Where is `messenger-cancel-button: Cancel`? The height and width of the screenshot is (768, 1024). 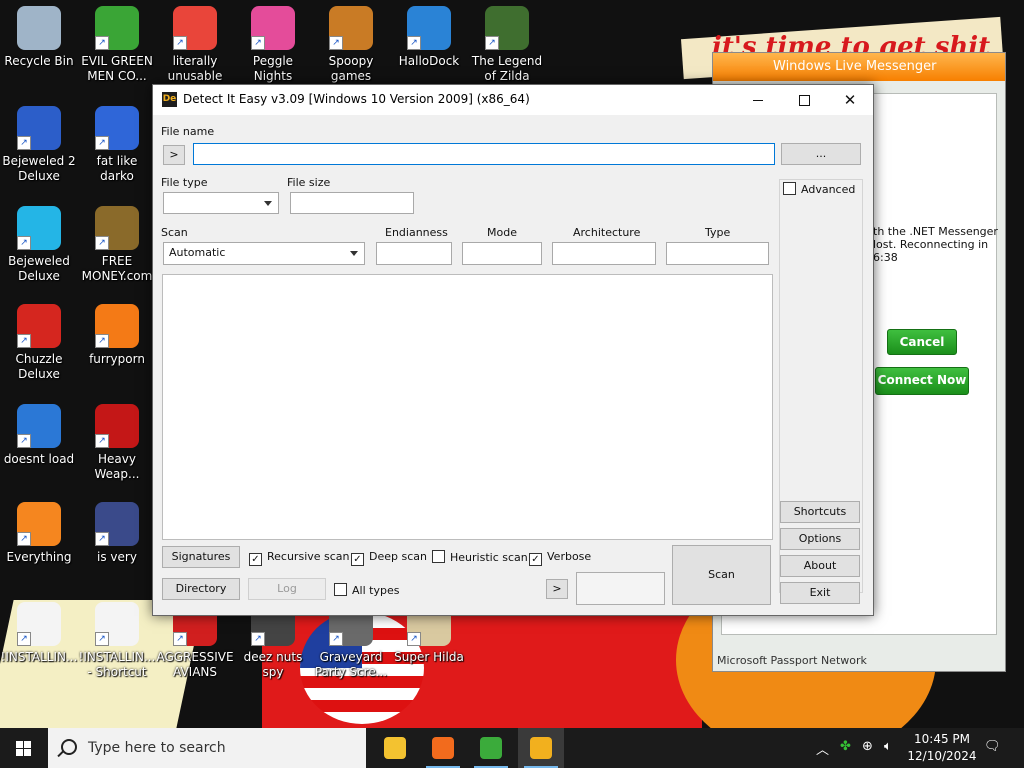 messenger-cancel-button: Cancel is located at coordinates (922, 342).